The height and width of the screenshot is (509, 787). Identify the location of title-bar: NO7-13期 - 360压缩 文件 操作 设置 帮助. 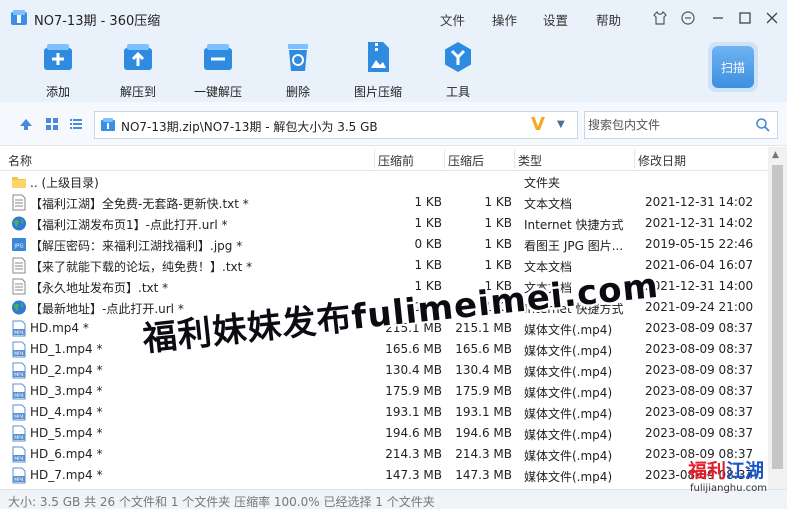
(393, 18).